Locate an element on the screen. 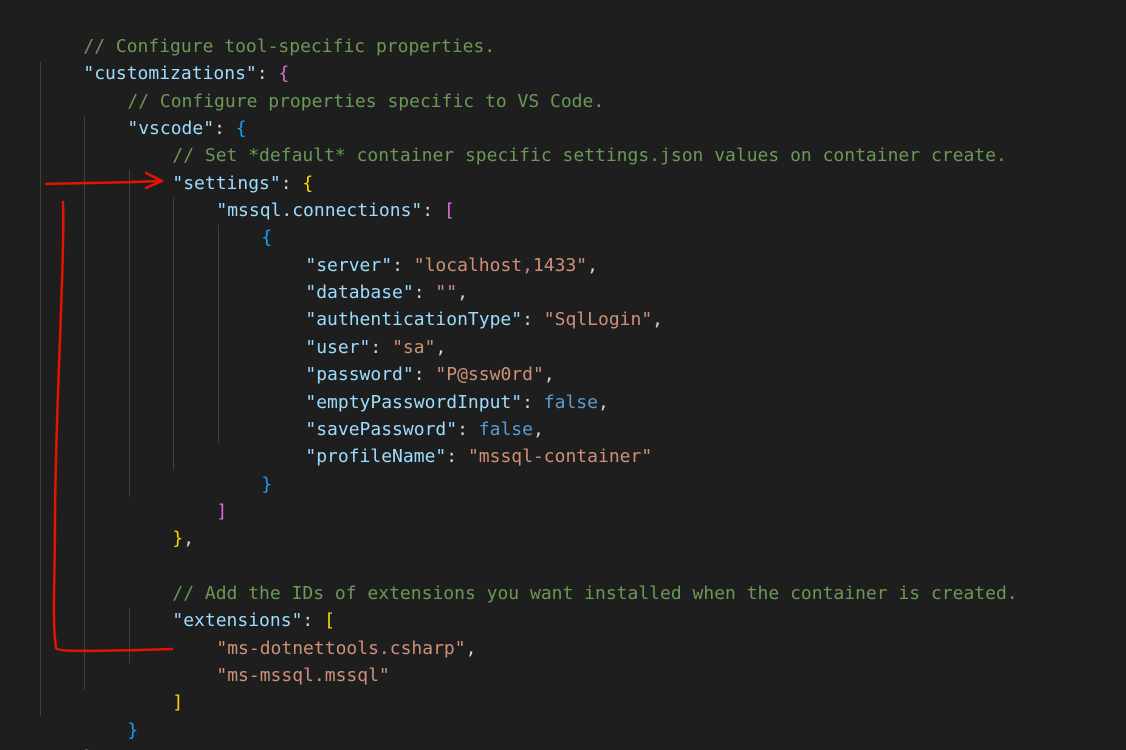  code-line-8: { is located at coordinates (267, 237).